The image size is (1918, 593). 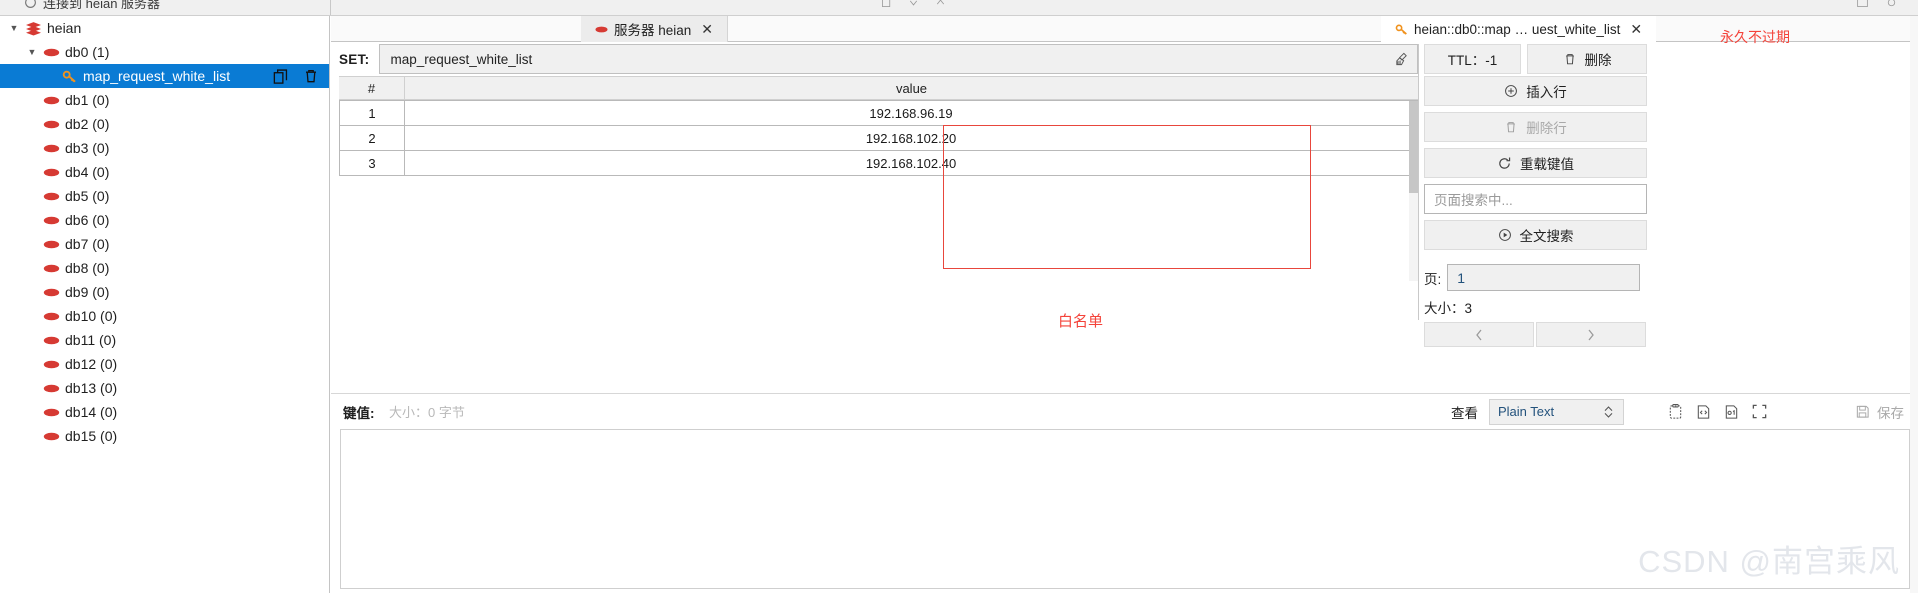 What do you see at coordinates (1526, 411) in the screenshot?
I see `view-mode-value: Plain Text` at bounding box center [1526, 411].